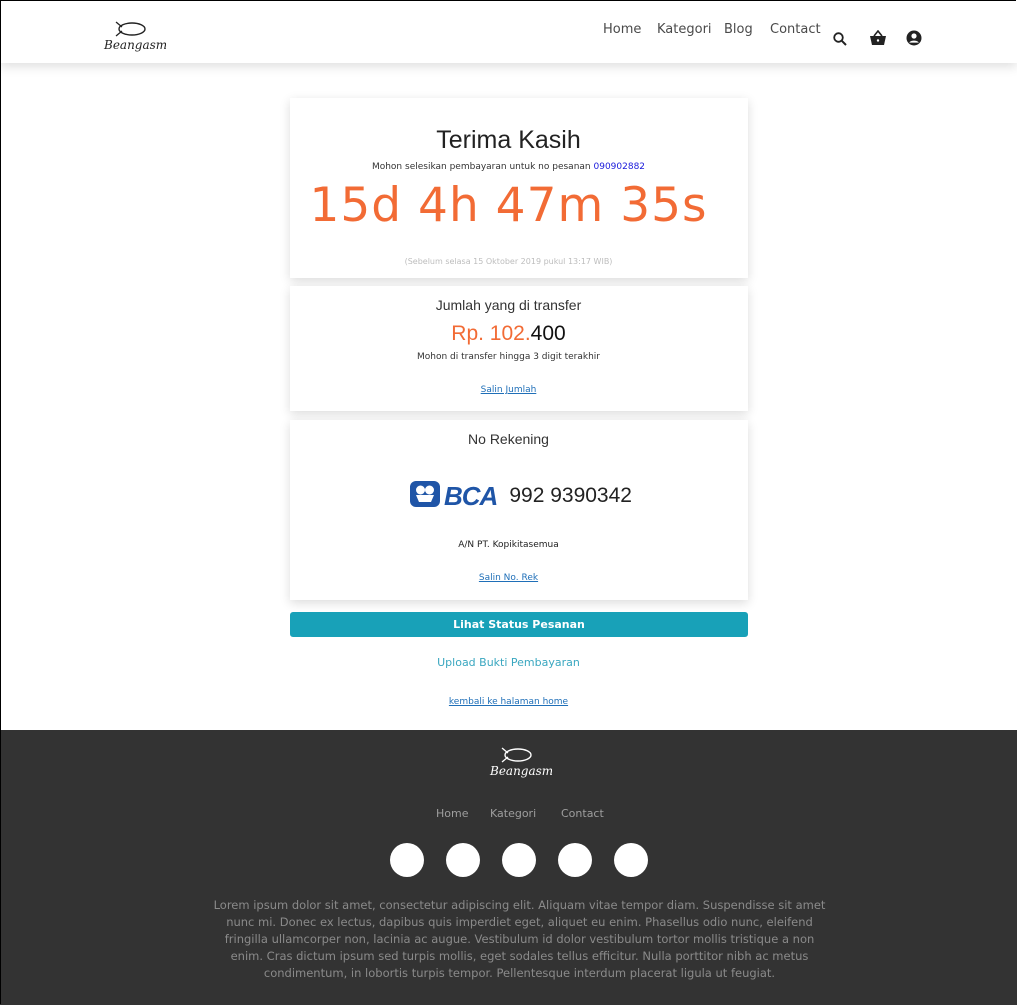  What do you see at coordinates (508, 545) in the screenshot?
I see `account-holder: A/N PT. Kopikitasemua` at bounding box center [508, 545].